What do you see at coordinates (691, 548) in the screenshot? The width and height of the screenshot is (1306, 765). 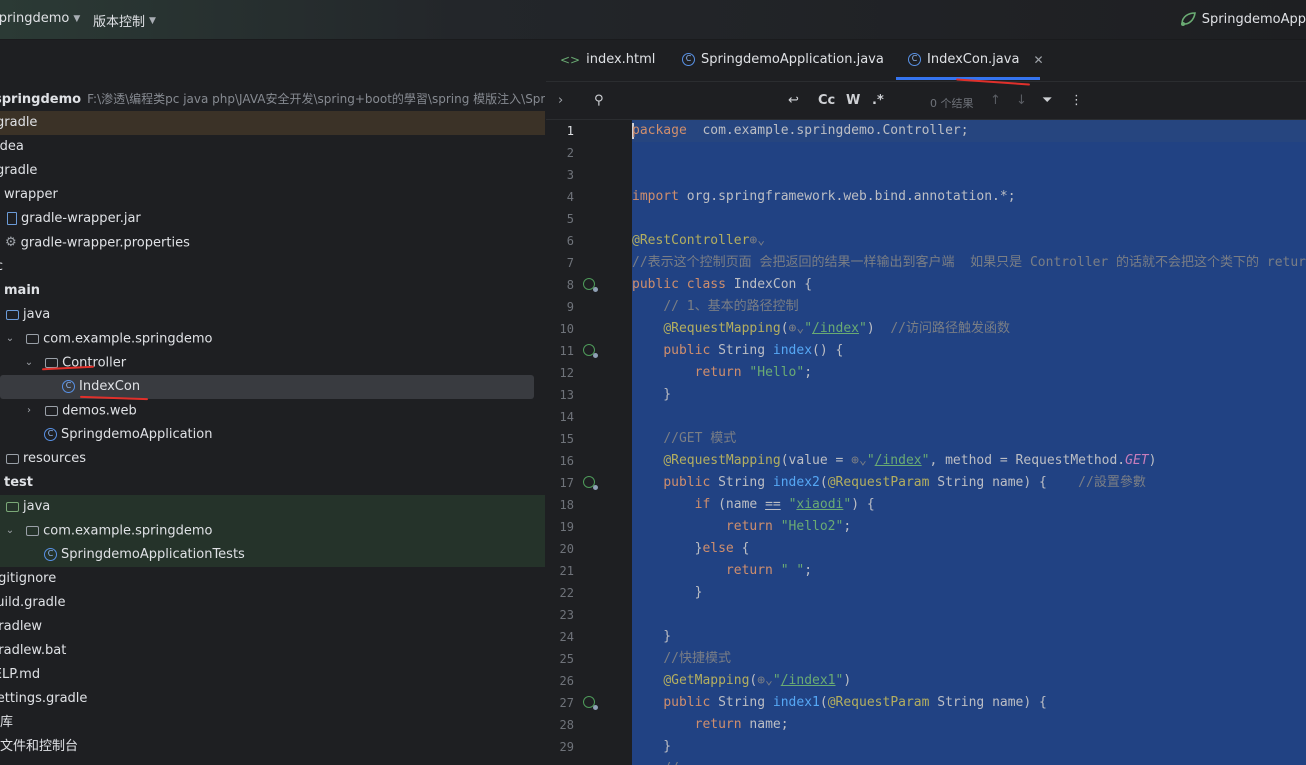 I see `code-line: }else {` at bounding box center [691, 548].